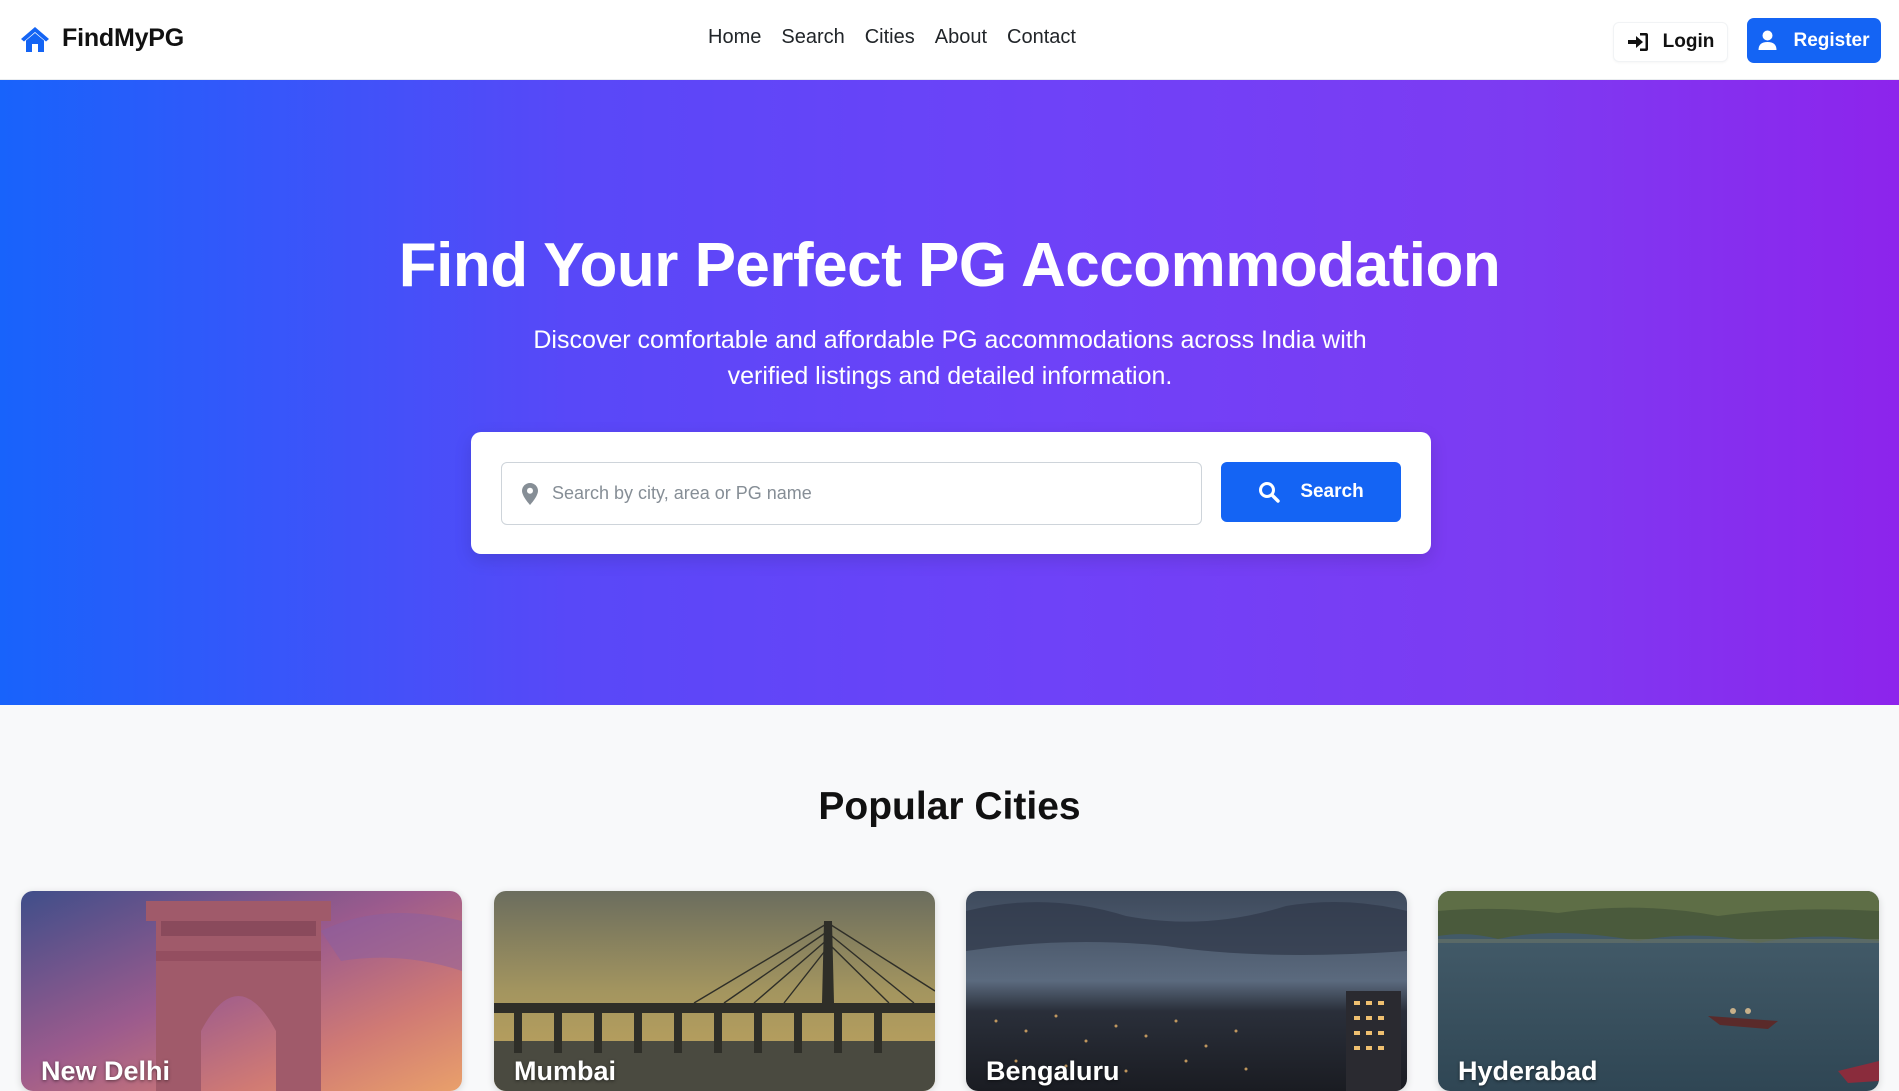 This screenshot has height=1091, width=1899. Describe the element at coordinates (1053, 1071) in the screenshot. I see `city-name: Bengaluru` at that location.